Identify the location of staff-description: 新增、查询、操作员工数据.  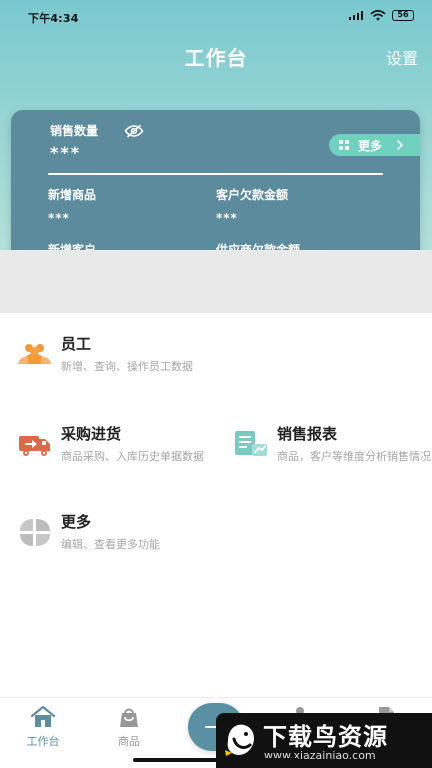
(127, 366).